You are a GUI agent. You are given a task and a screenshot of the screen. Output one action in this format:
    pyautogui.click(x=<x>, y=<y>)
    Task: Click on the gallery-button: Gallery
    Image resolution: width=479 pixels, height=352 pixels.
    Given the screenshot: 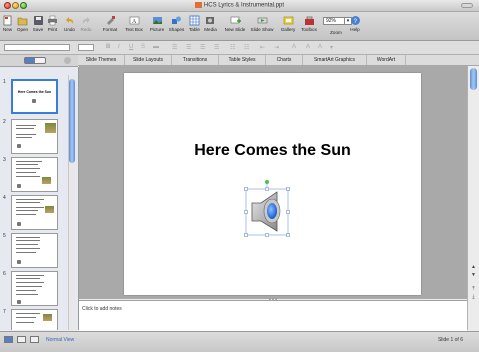 What is the action you would take?
    pyautogui.click(x=288, y=23)
    